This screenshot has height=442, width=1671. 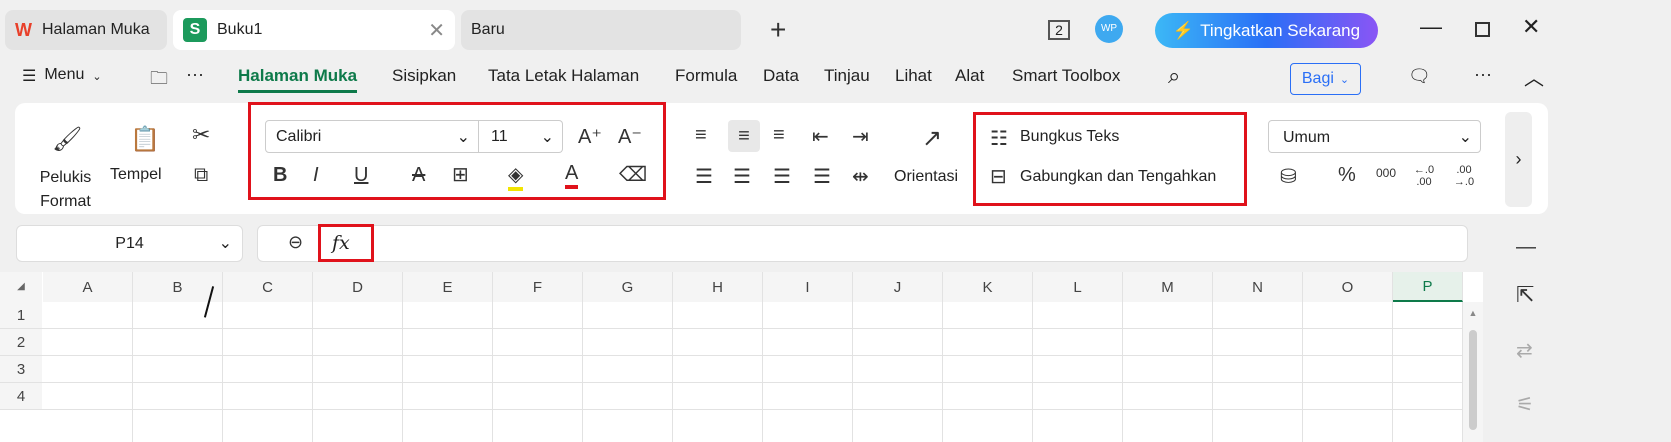 I want to click on maximize-button, so click(x=1482, y=29).